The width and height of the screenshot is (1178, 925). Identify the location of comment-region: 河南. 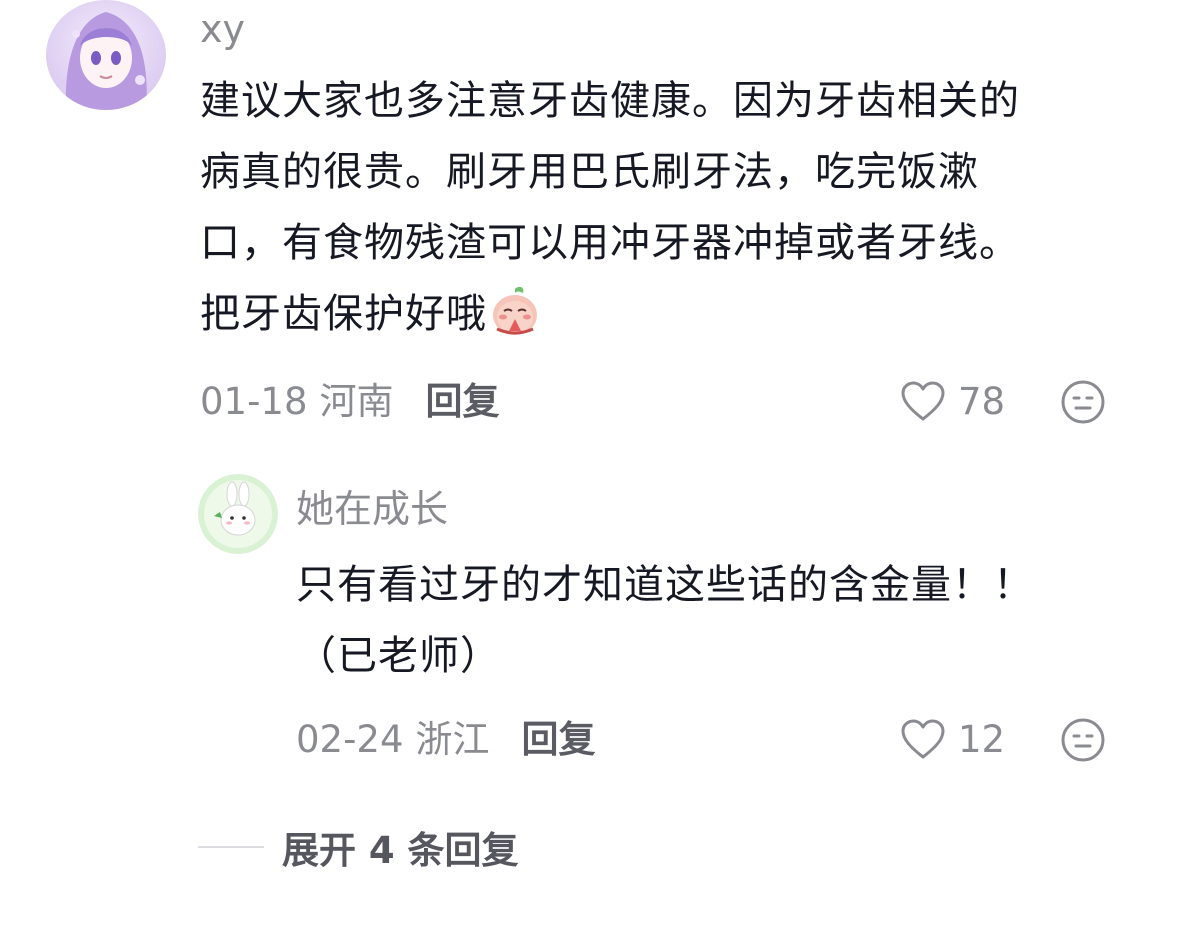
(356, 401).